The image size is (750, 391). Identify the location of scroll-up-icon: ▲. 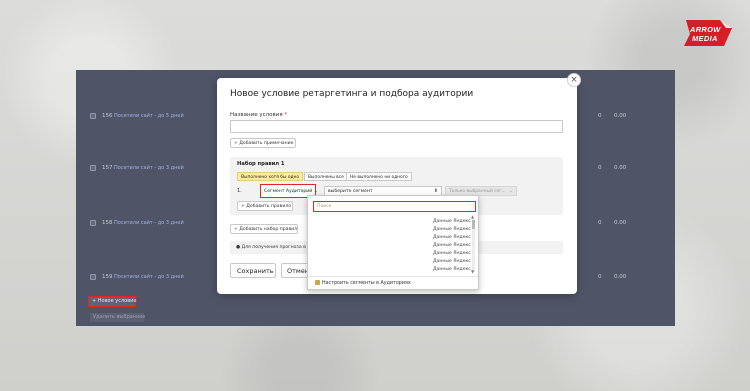
(472, 216).